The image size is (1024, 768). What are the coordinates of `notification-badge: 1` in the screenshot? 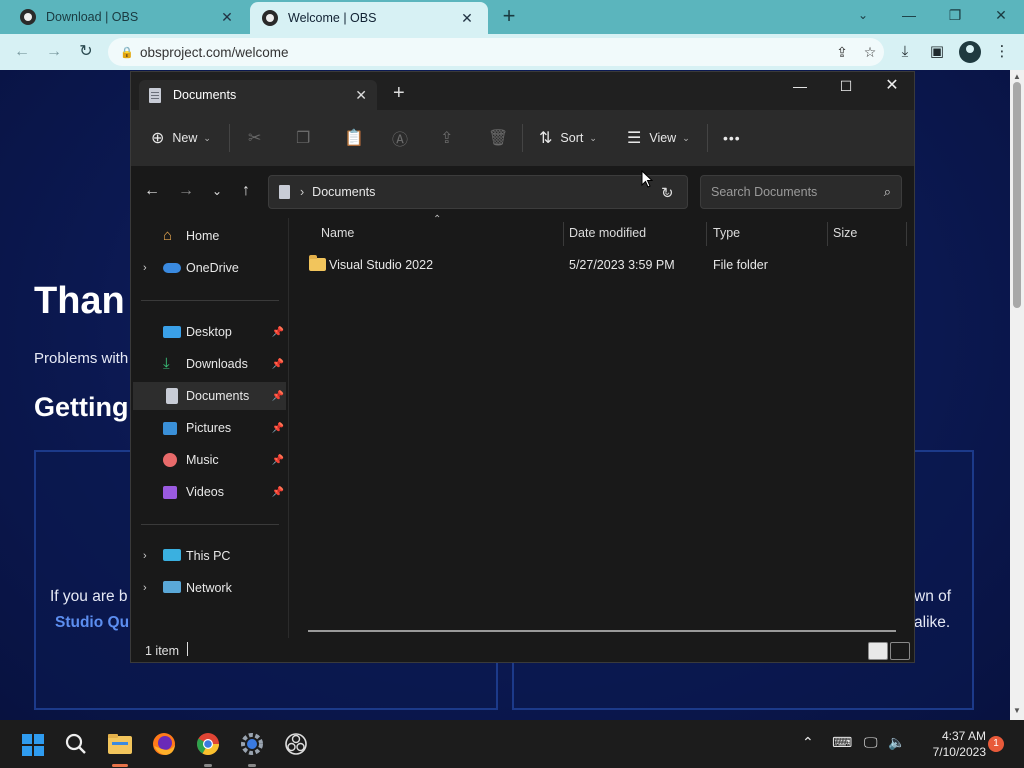 It's located at (996, 744).